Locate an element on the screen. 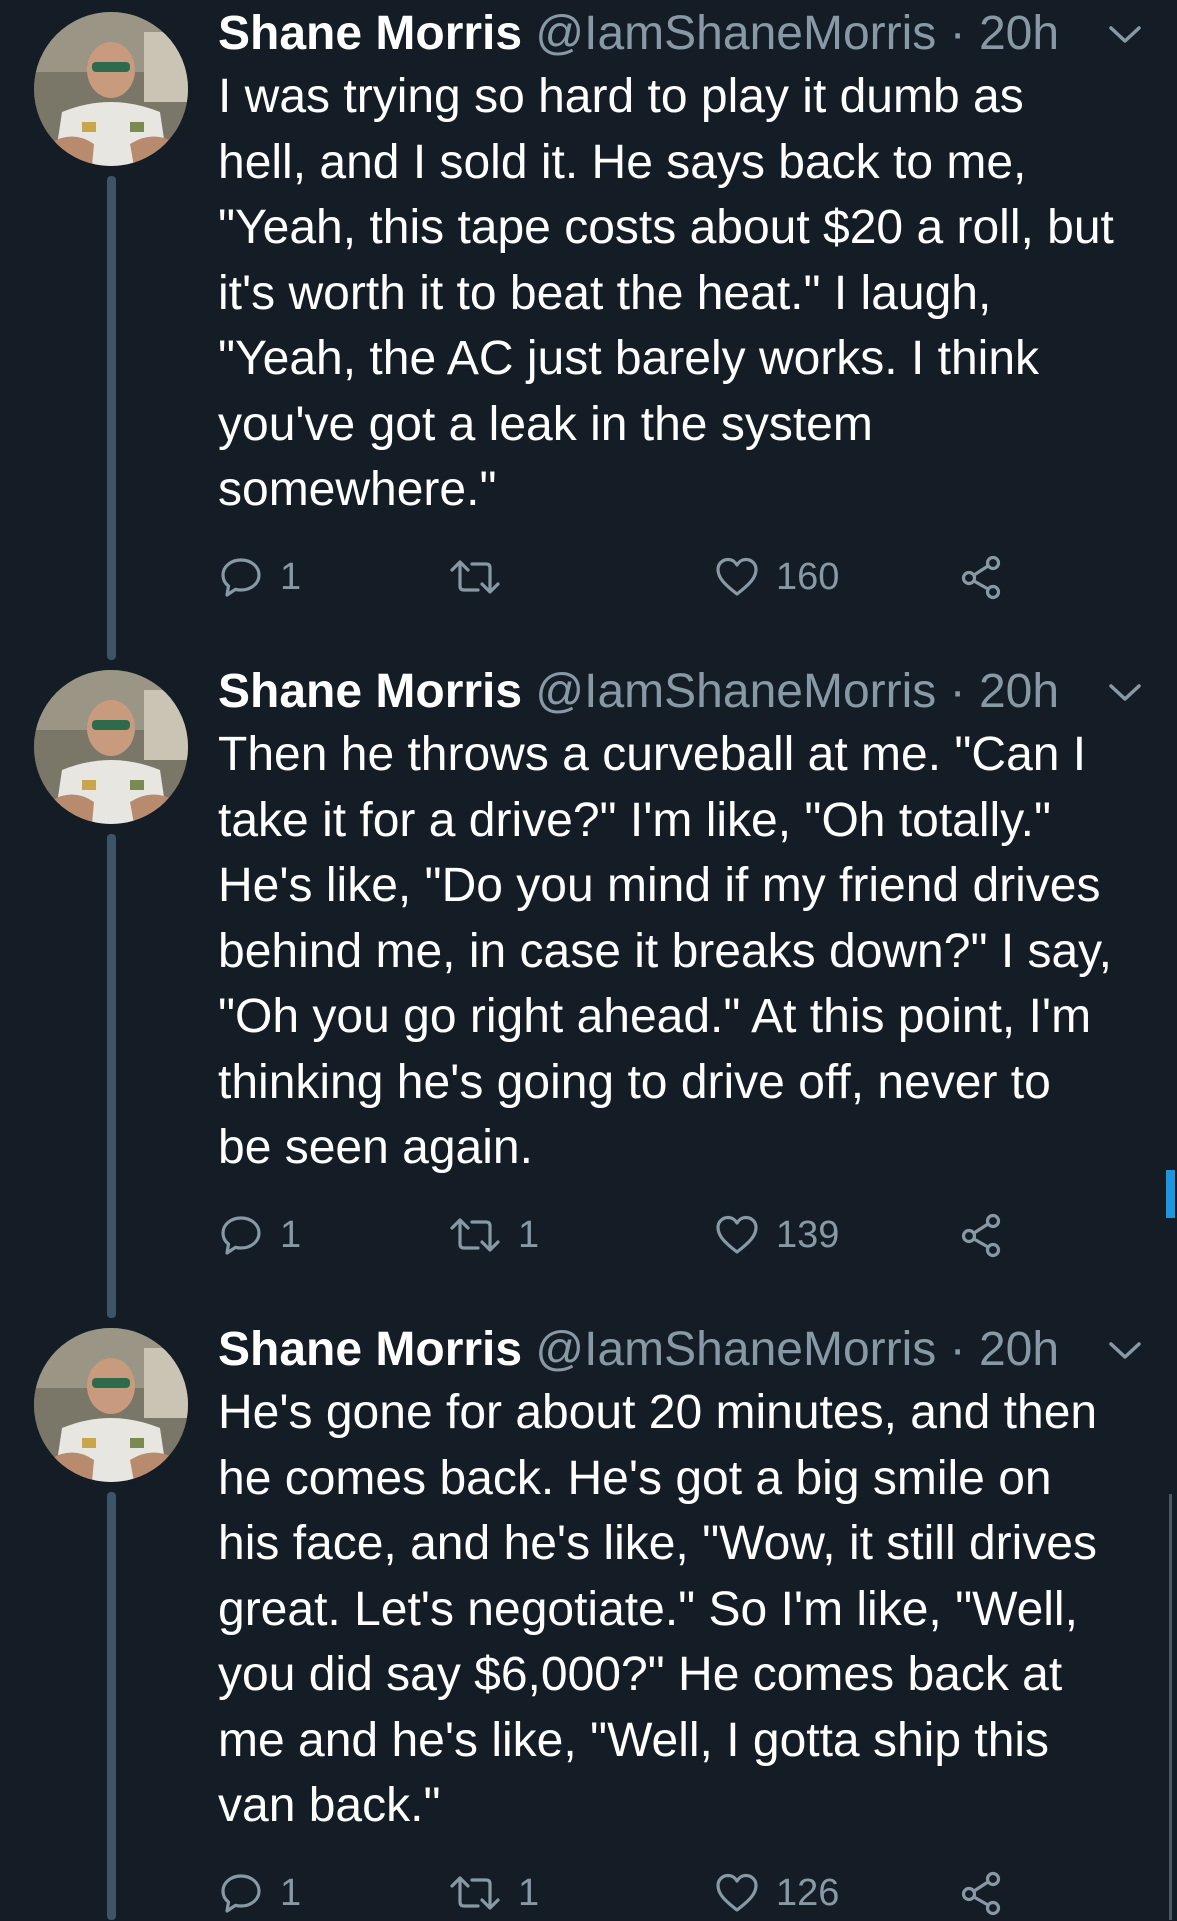 Image resolution: width=1177 pixels, height=1921 pixels. panel-edge-divider is located at coordinates (1170, 1707).